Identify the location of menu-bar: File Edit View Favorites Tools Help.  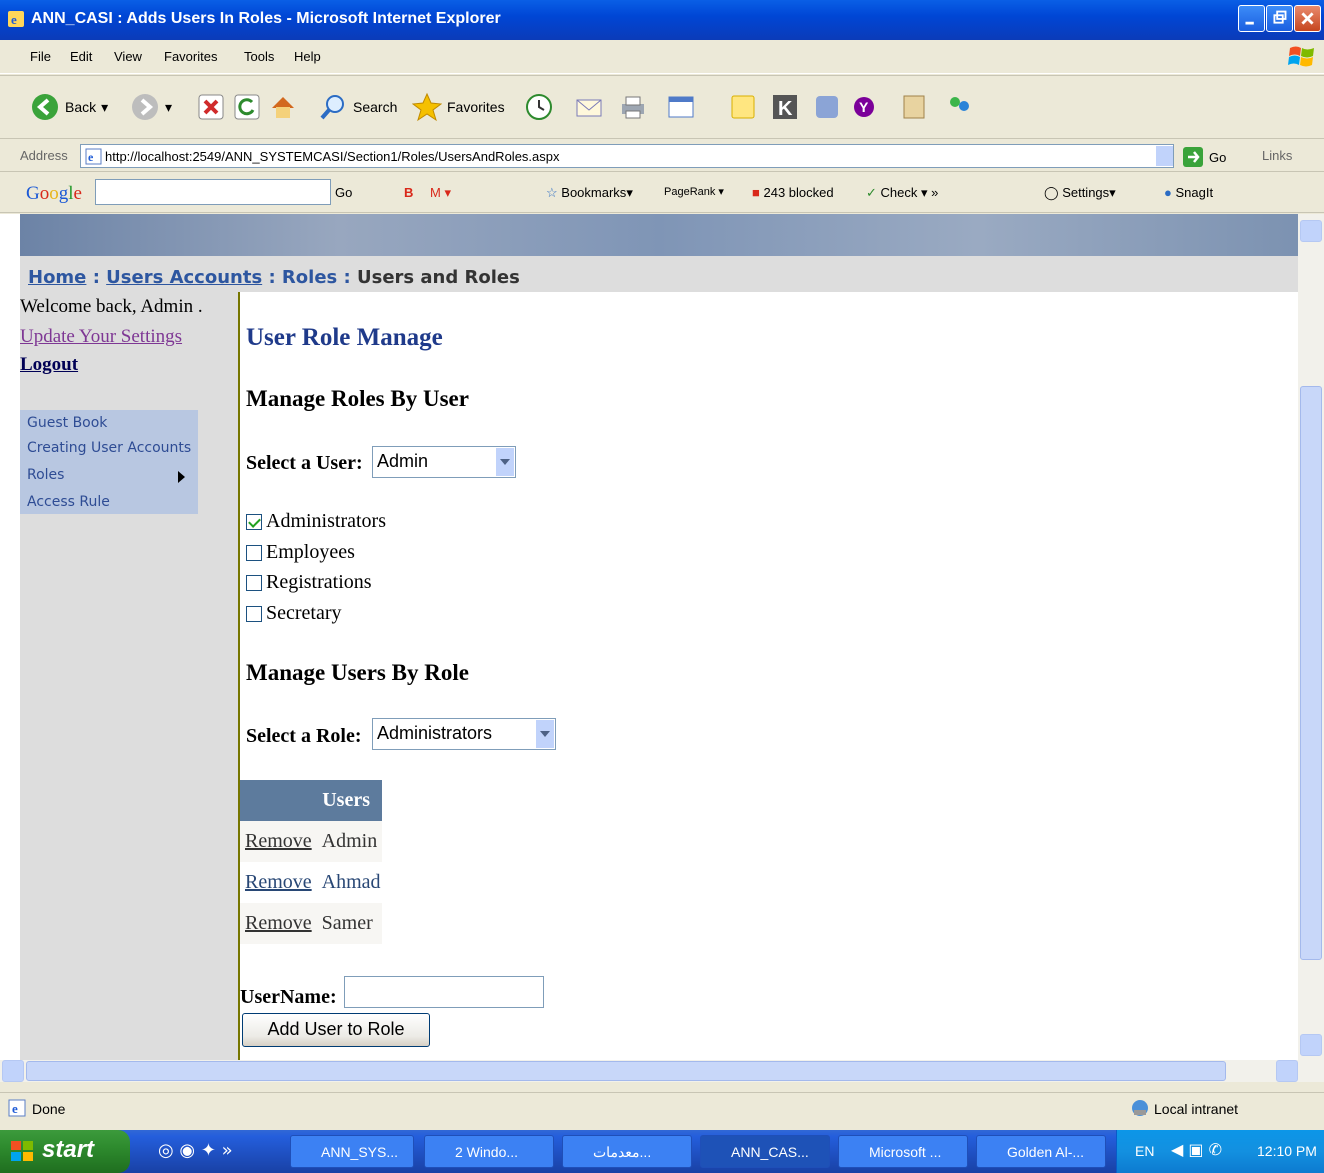
(662, 57).